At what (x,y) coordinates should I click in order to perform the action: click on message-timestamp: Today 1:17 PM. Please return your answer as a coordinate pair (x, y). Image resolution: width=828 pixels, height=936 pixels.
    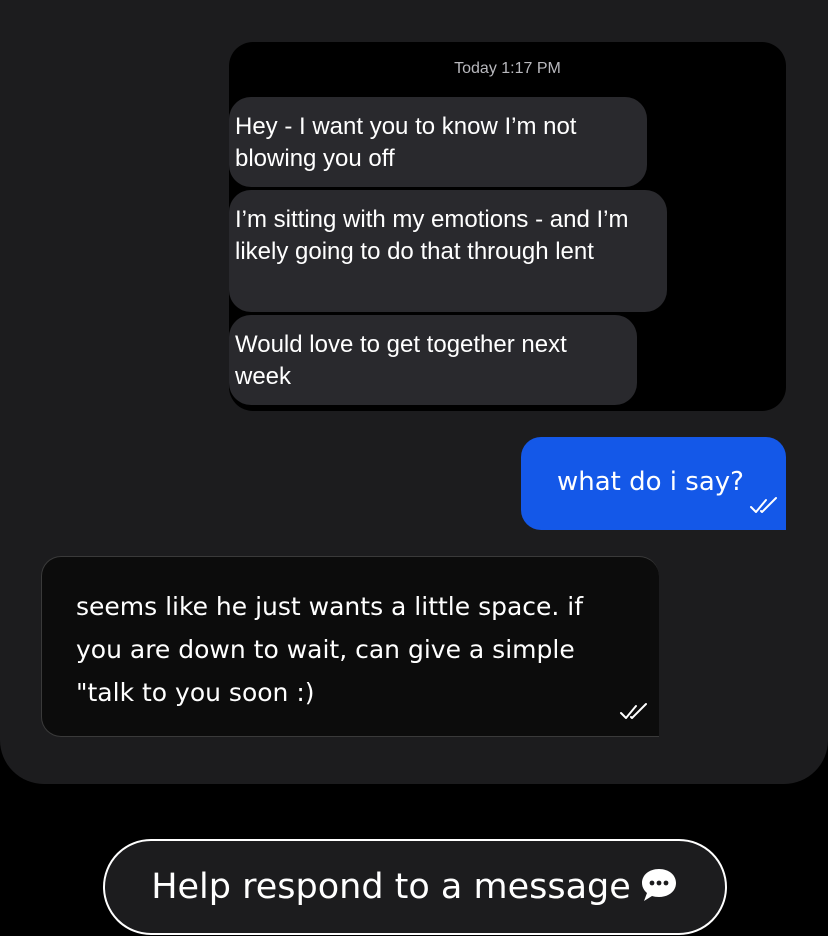
    Looking at the image, I should click on (507, 68).